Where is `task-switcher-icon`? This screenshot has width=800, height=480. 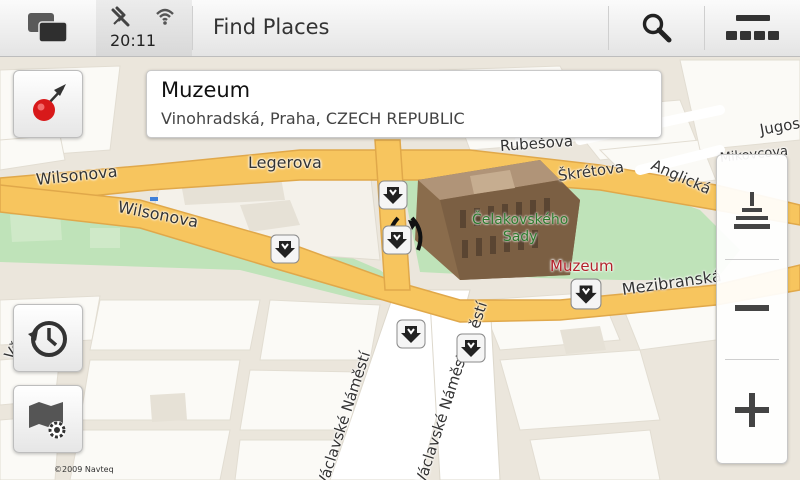 task-switcher-icon is located at coordinates (48, 28).